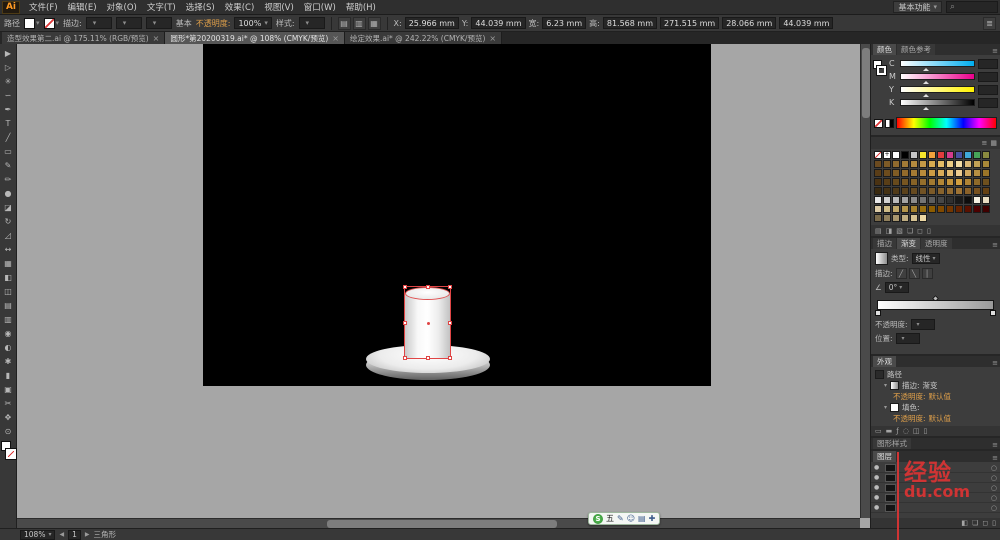 Image resolution: width=1000 pixels, height=540 pixels. Describe the element at coordinates (98, 23) in the screenshot. I see `stroke-weight-dropdown` at that location.